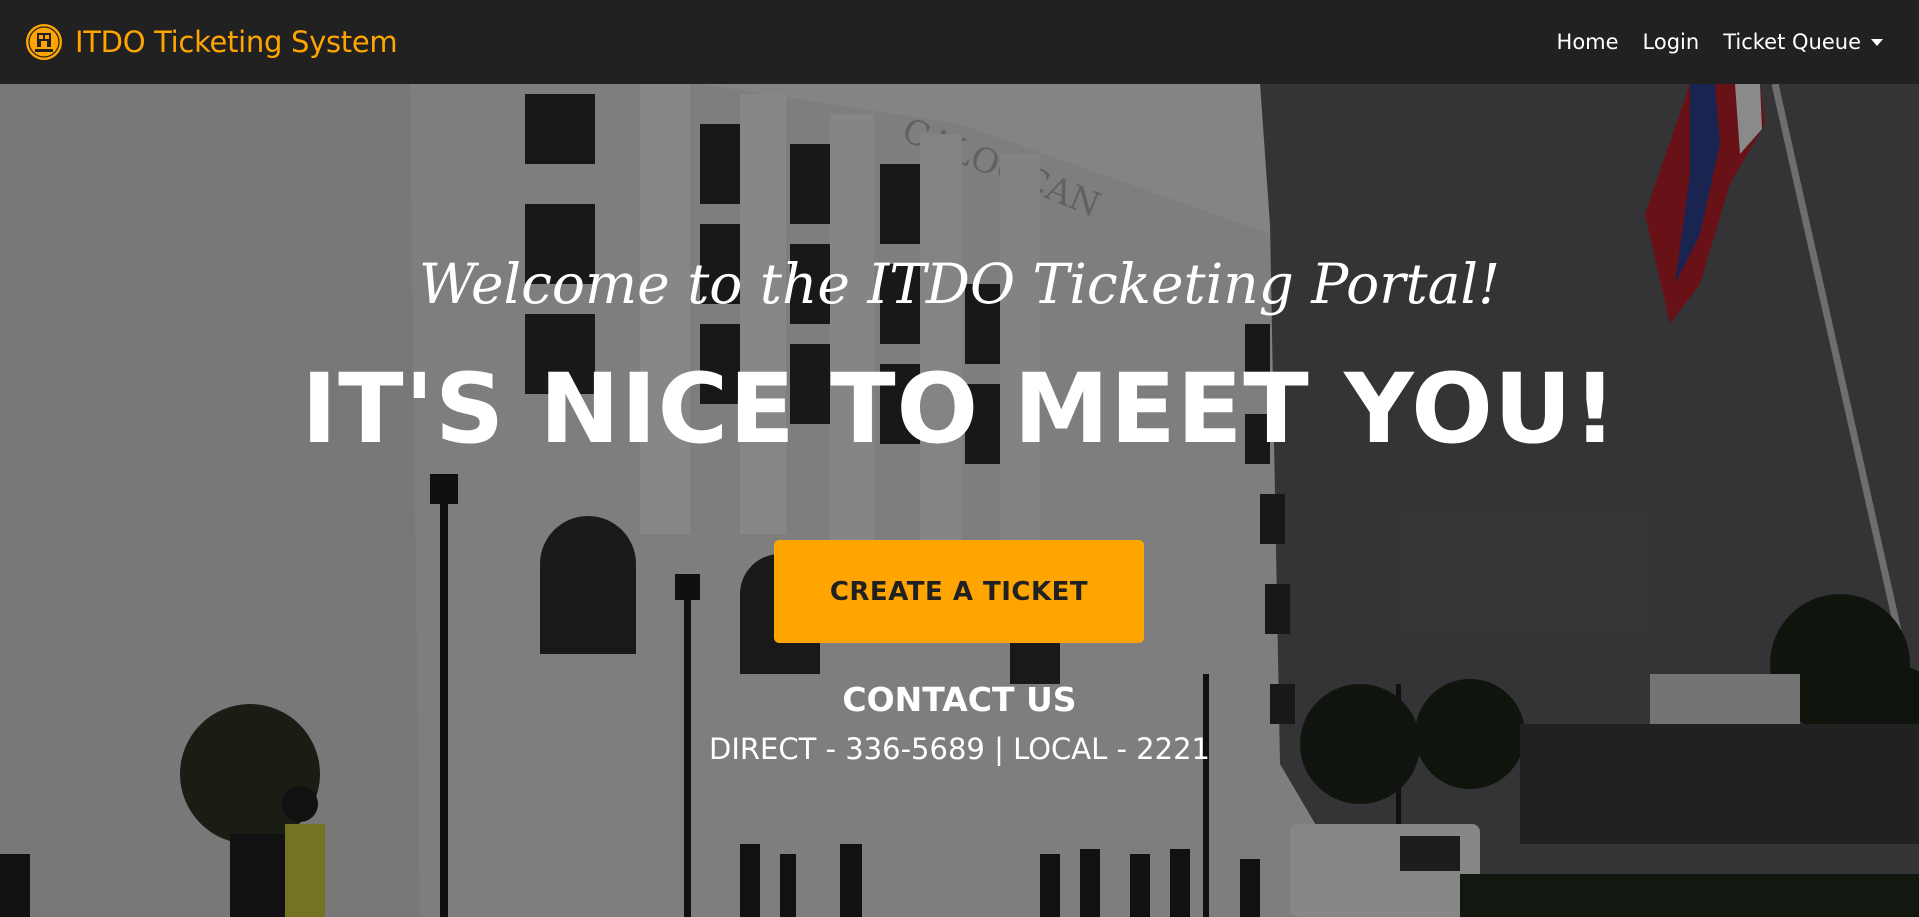  I want to click on create-ticket-button: CREATE A TICKET, so click(959, 591).